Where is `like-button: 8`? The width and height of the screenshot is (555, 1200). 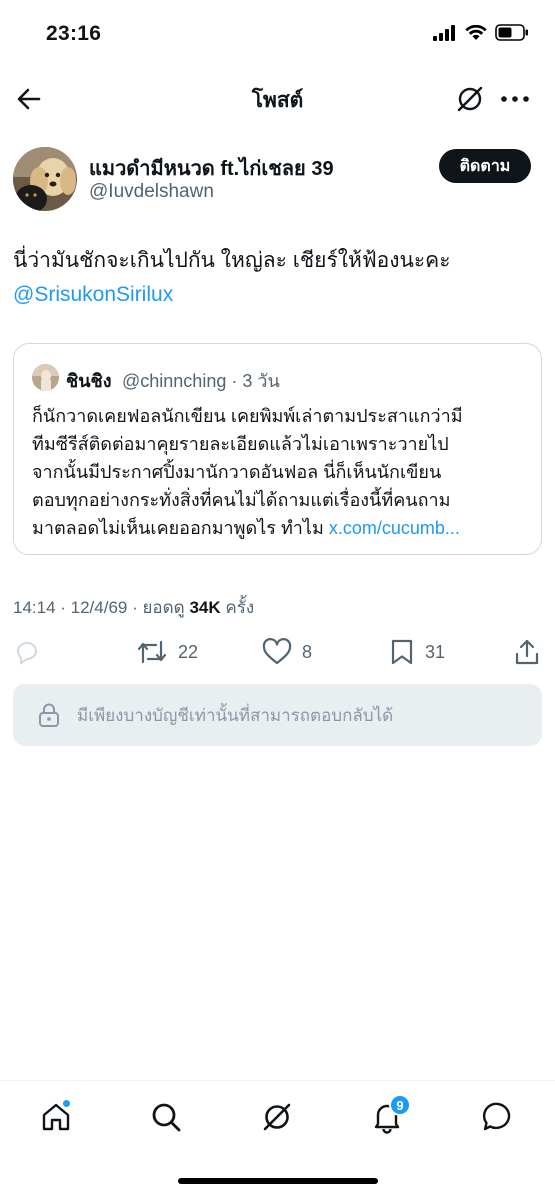
like-button: 8 is located at coordinates (287, 652).